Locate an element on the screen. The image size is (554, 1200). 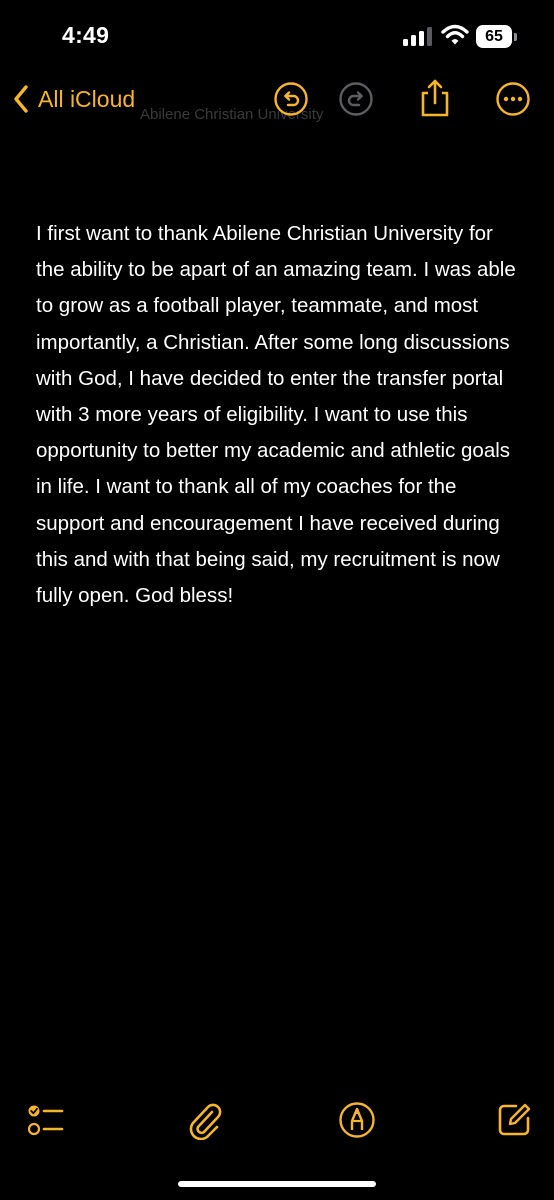
battery-indicator: 65 is located at coordinates (498, 36).